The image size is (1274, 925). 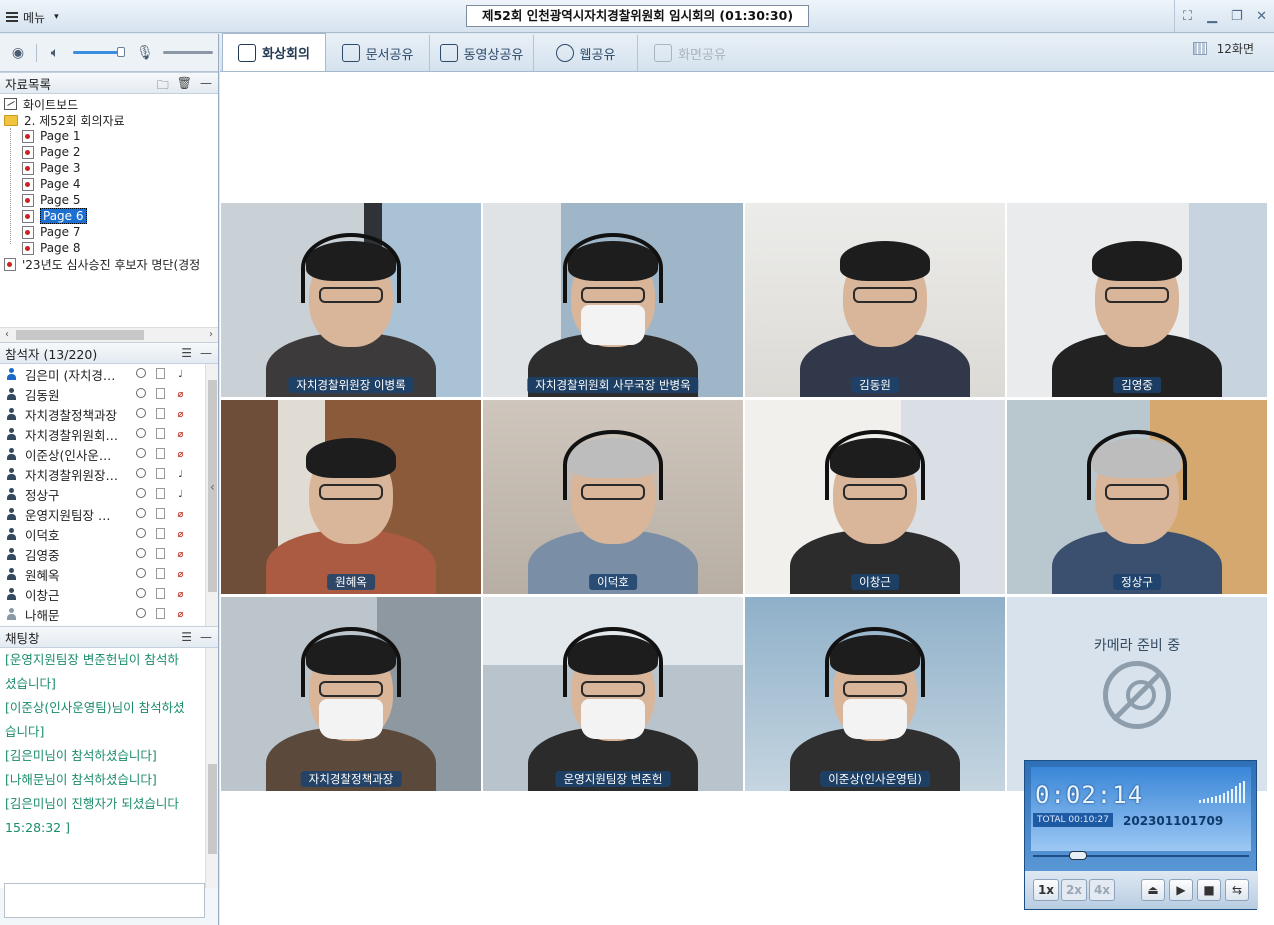 I want to click on chat-input, so click(x=104, y=900).